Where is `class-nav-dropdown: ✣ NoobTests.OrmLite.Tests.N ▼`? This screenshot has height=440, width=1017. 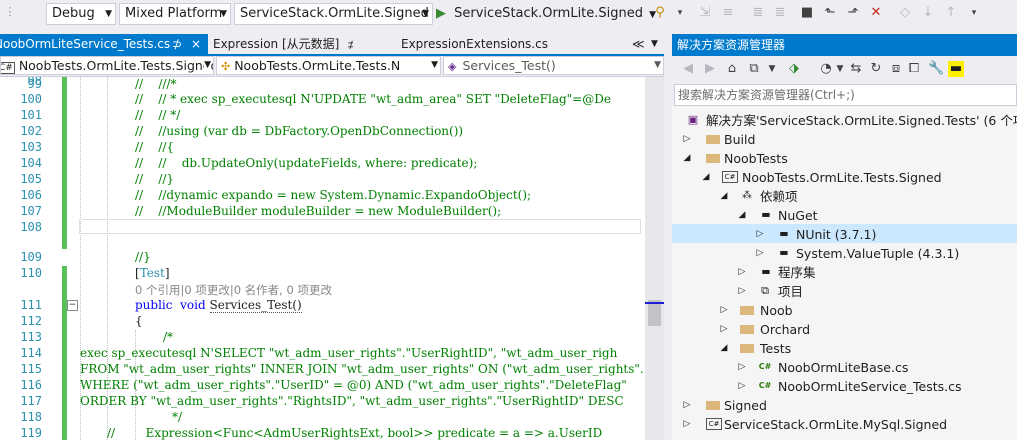
class-nav-dropdown: ✣ NoobTests.OrmLite.Tests.N ▼ is located at coordinates (328, 65).